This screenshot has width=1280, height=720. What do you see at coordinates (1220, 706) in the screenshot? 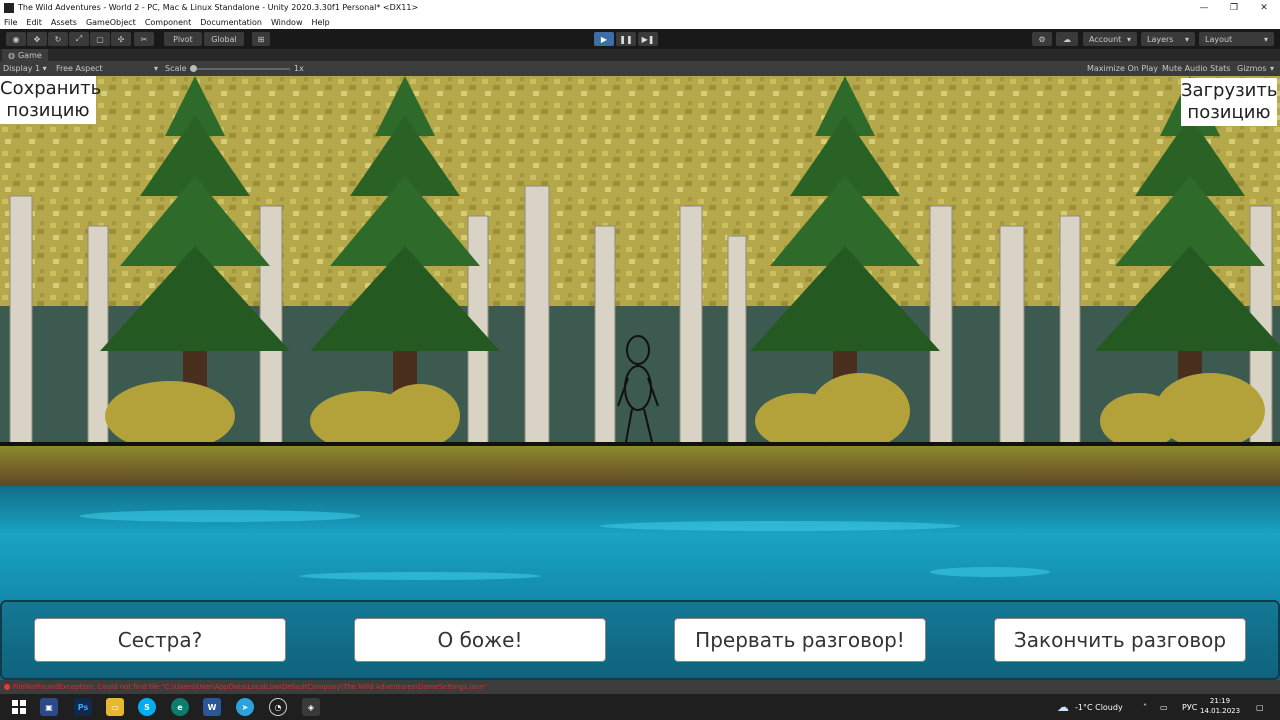
I see `taskbar-clock: 21:19 14.01.2023` at bounding box center [1220, 706].